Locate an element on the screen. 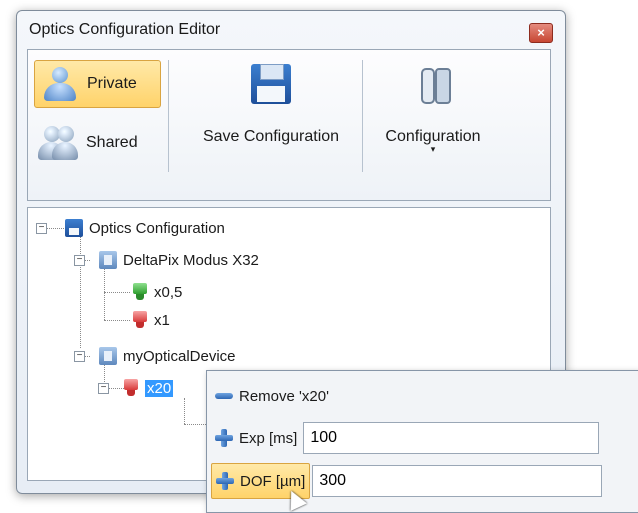  chevron-down-icon: ▾ is located at coordinates (433, 149).